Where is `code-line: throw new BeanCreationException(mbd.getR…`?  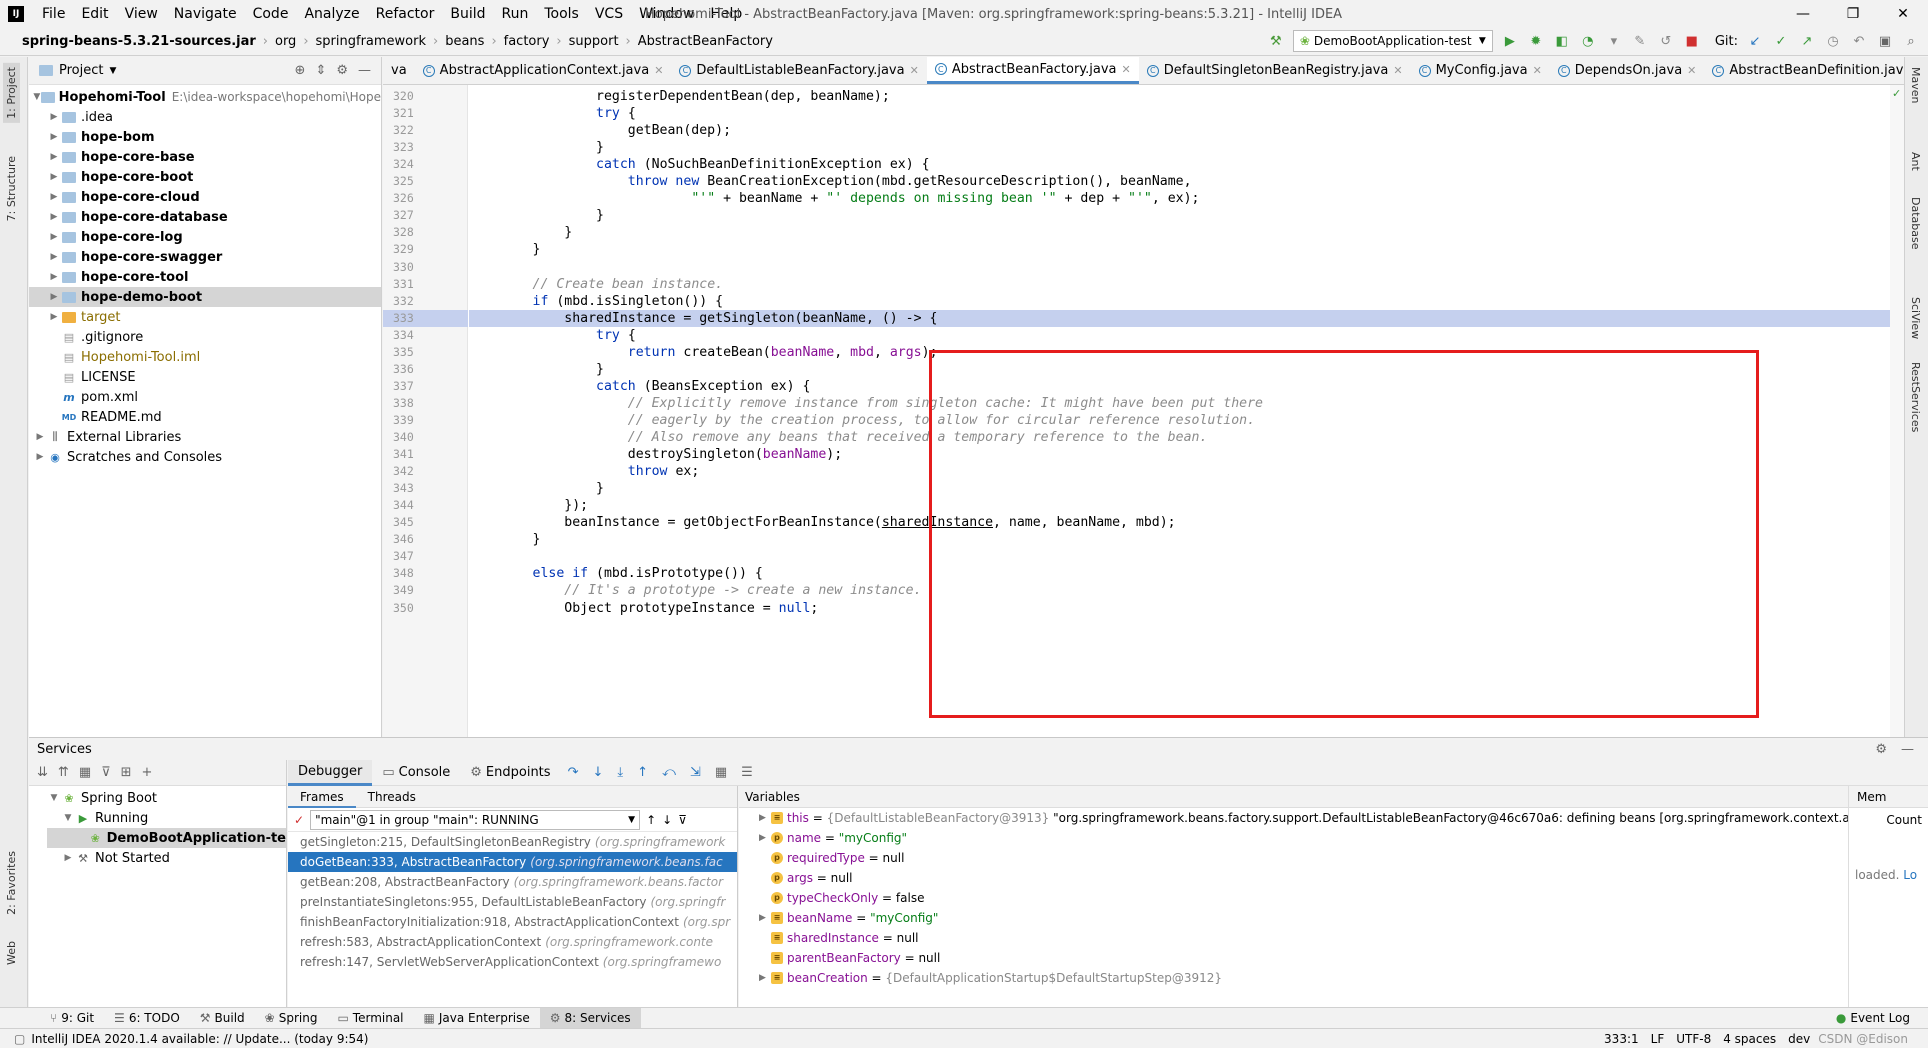 code-line: throw new BeanCreationException(mbd.getR… is located at coordinates (1186, 181).